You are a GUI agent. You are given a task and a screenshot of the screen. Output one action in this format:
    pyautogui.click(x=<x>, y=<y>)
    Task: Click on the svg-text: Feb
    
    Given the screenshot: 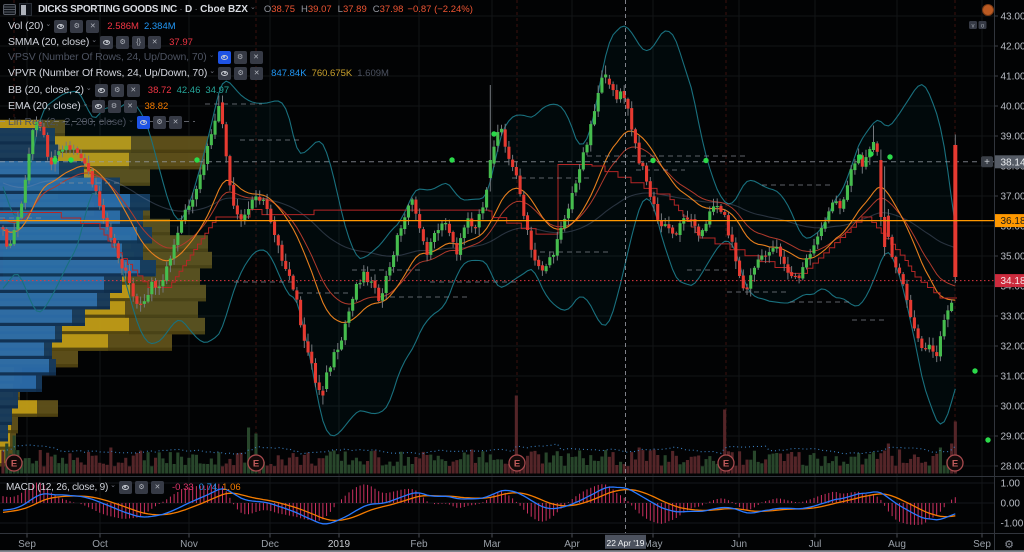 What is the action you would take?
    pyautogui.click(x=419, y=544)
    